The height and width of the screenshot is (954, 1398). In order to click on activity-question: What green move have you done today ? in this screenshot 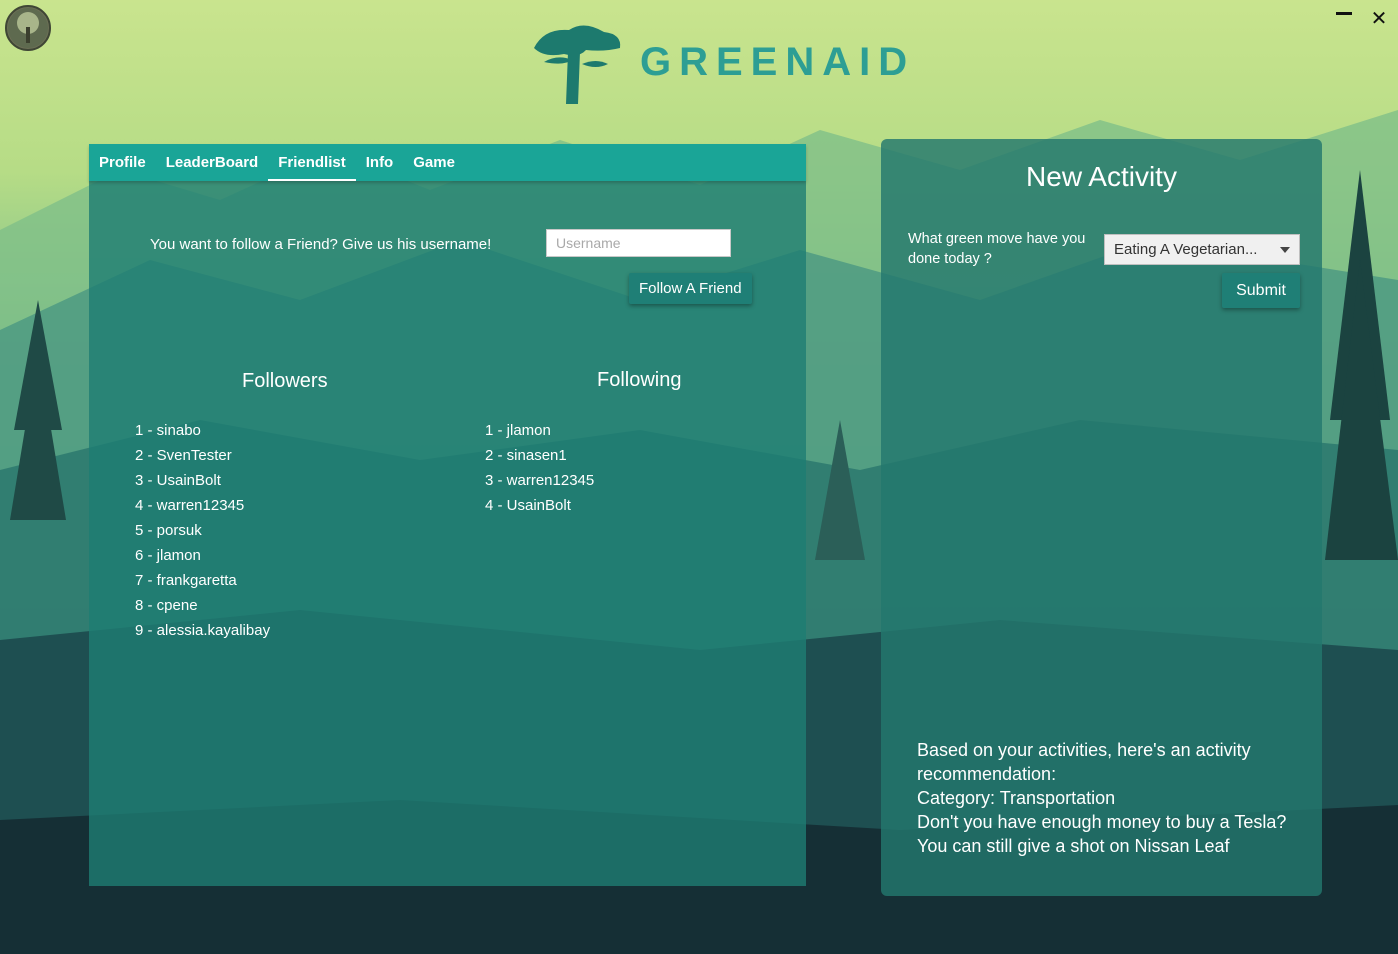, I will do `click(997, 249)`.